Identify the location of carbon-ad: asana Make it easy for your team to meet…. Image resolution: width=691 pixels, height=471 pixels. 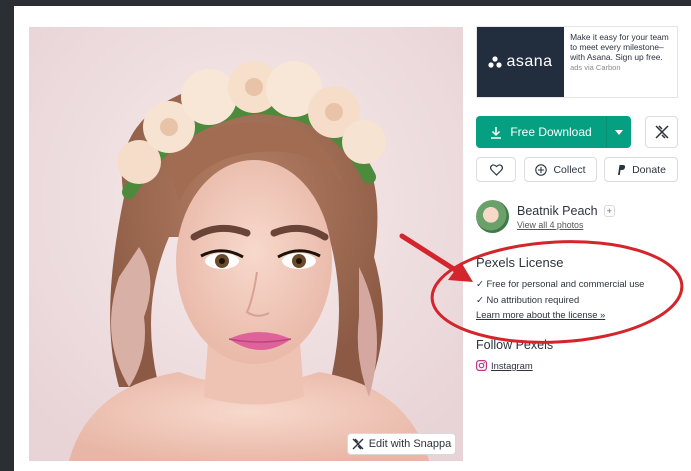
(577, 62).